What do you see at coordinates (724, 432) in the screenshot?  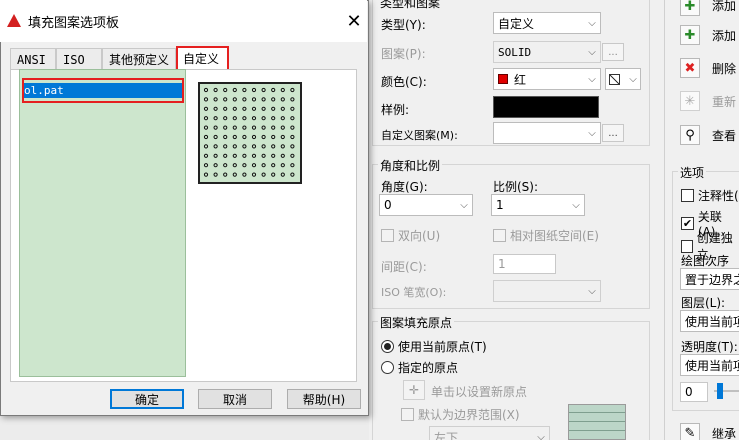 I see `inherit-properties-label: 继承` at bounding box center [724, 432].